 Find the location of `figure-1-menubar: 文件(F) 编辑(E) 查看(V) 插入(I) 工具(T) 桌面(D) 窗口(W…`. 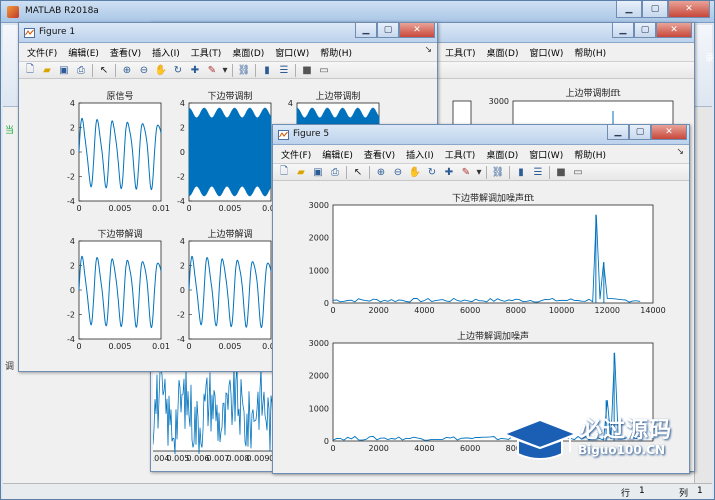

figure-1-menubar: 文件(F) 编辑(E) 查看(V) 插入(I) 工具(T) 桌面(D) 窗口(W… is located at coordinates (228, 52).